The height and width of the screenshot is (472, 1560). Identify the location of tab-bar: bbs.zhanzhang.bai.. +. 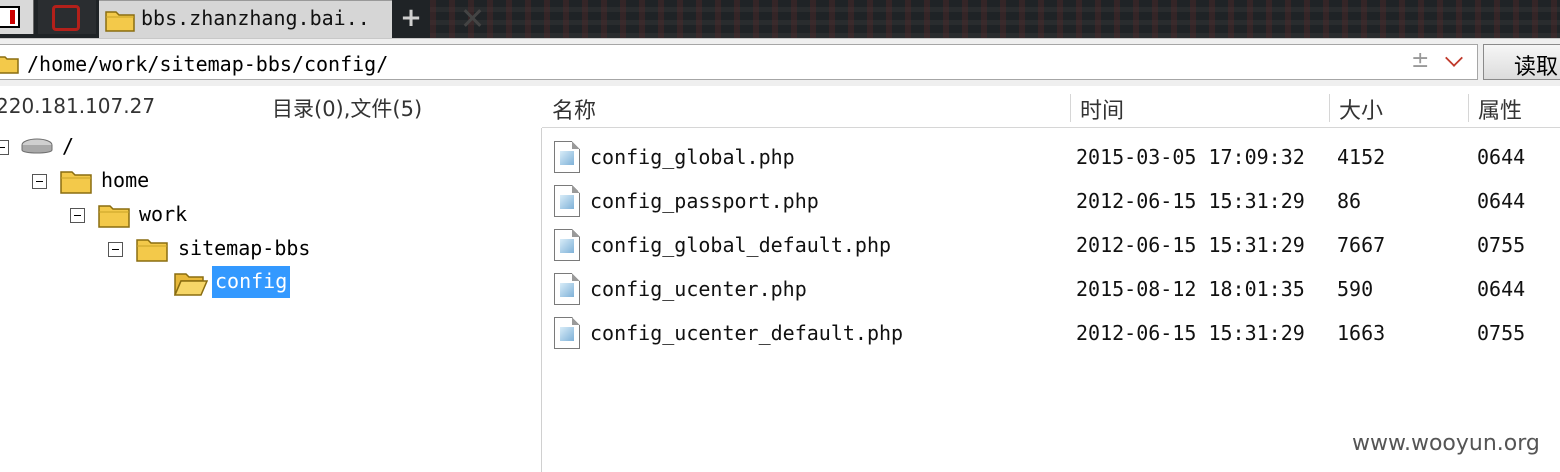
(780, 19).